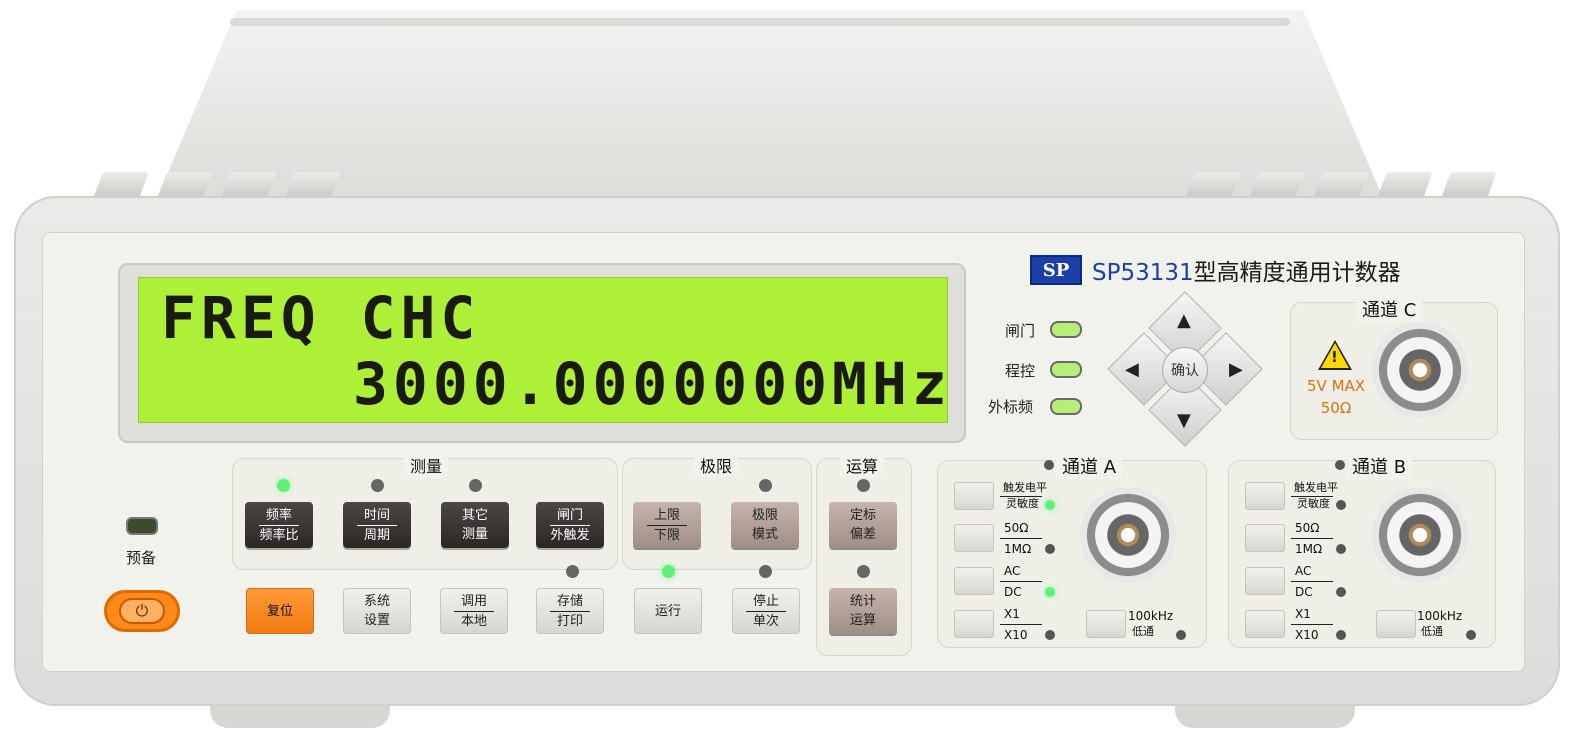 The height and width of the screenshot is (746, 1588). Describe the element at coordinates (1396, 624) in the screenshot. I see `channel-b-lowpass-button` at that location.